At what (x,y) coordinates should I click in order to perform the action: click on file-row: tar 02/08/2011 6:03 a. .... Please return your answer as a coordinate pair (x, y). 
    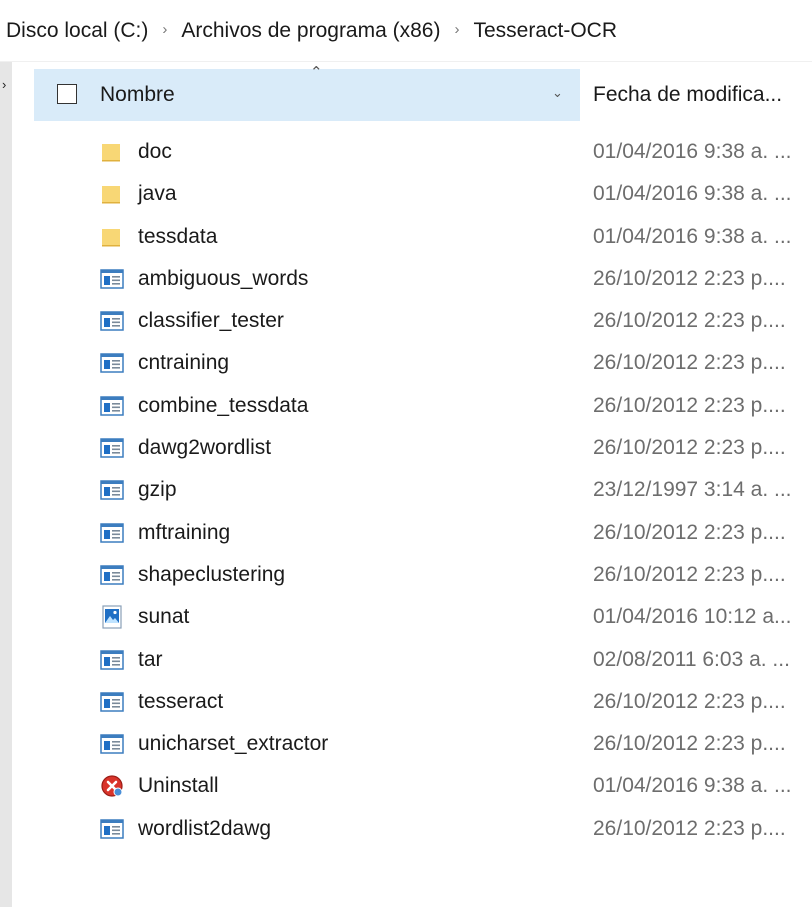
    Looking at the image, I should click on (423, 660).